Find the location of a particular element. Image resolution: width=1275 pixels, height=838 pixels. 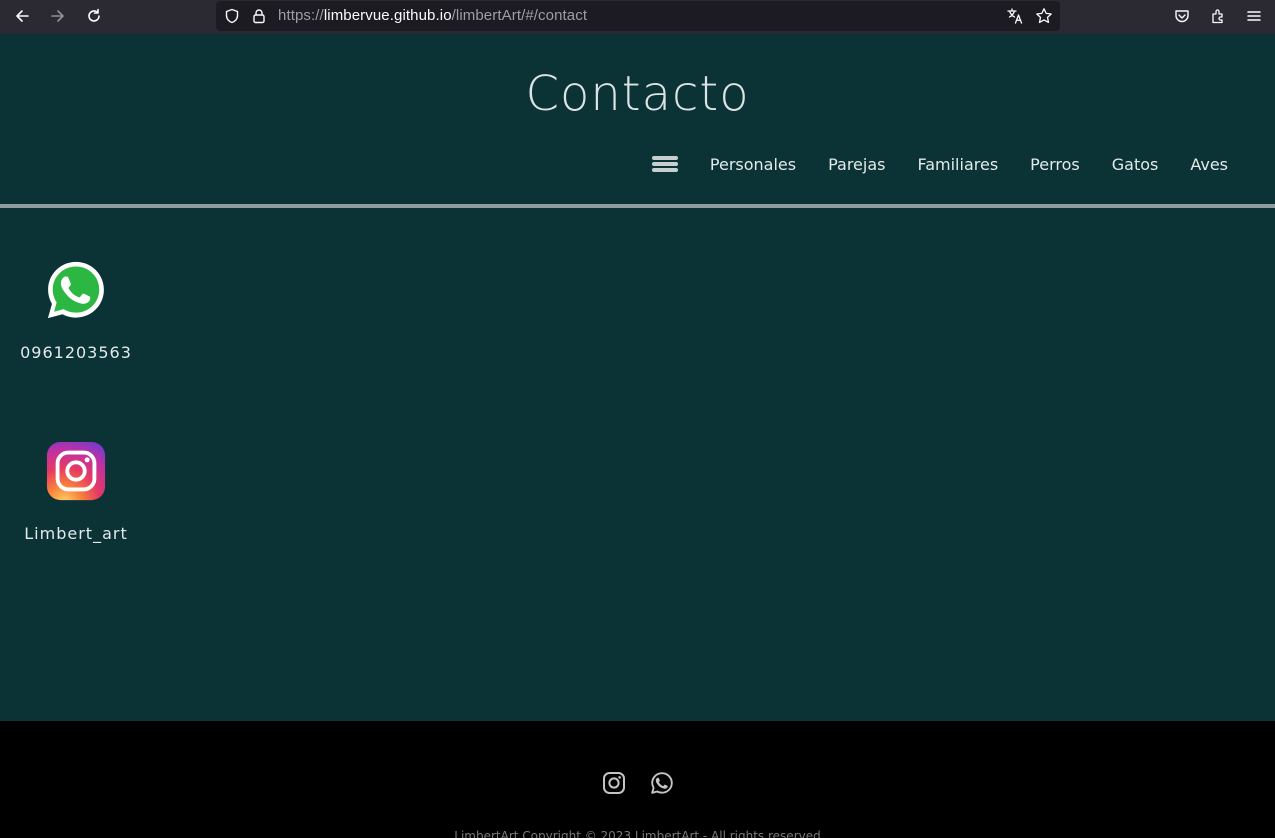

url-scheme: https:// is located at coordinates (301, 15).